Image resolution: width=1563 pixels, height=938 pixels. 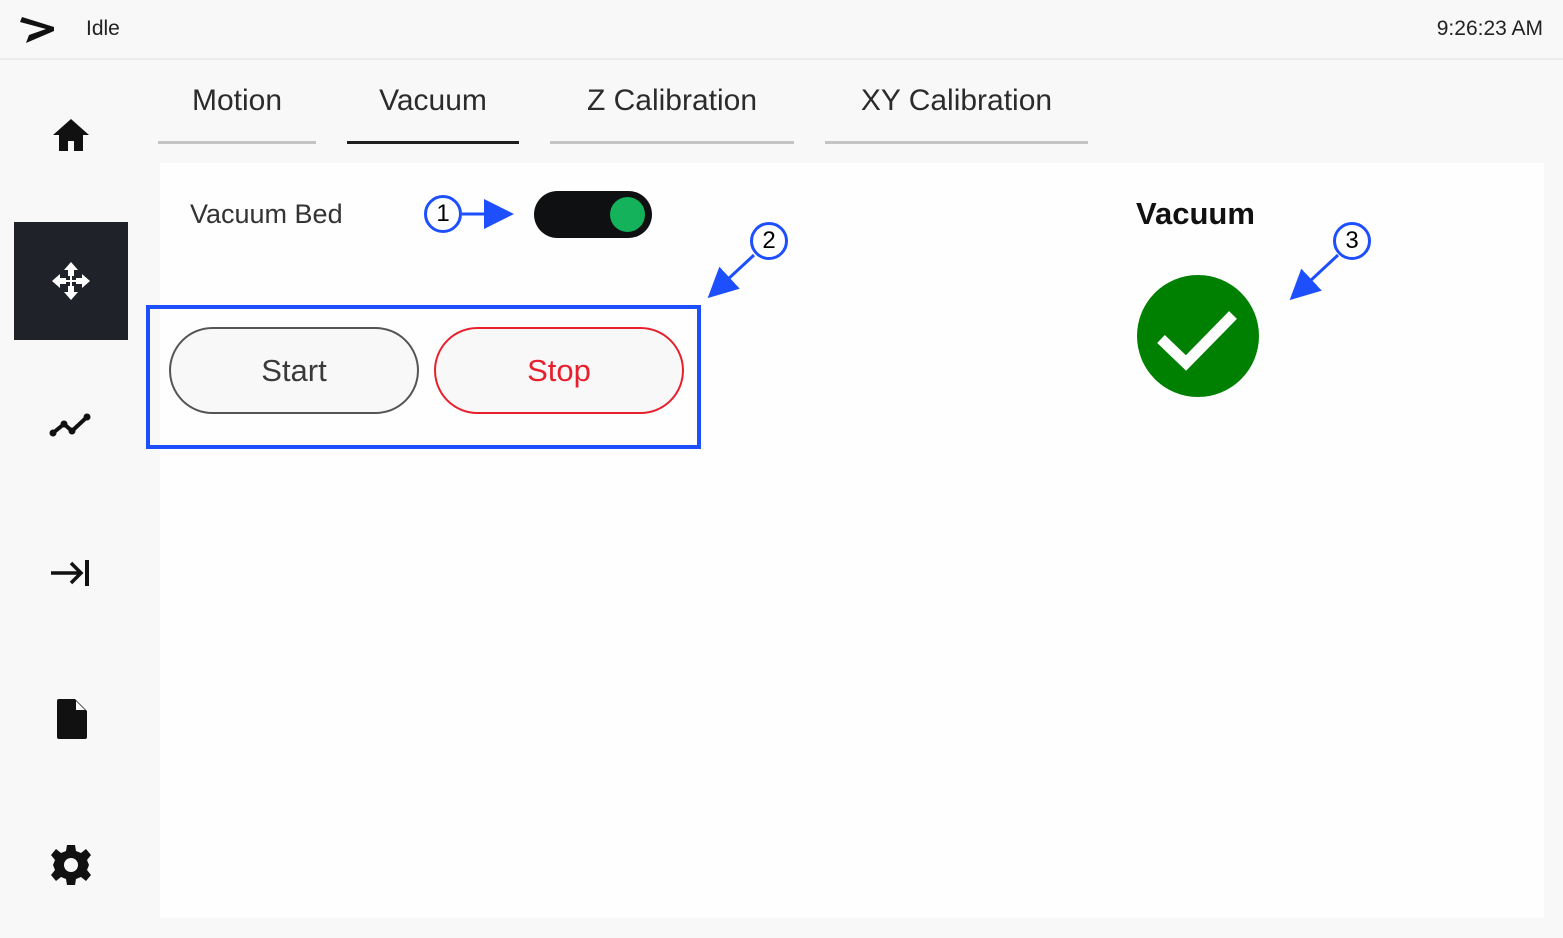 I want to click on move-arrows-icon, so click(x=71, y=281).